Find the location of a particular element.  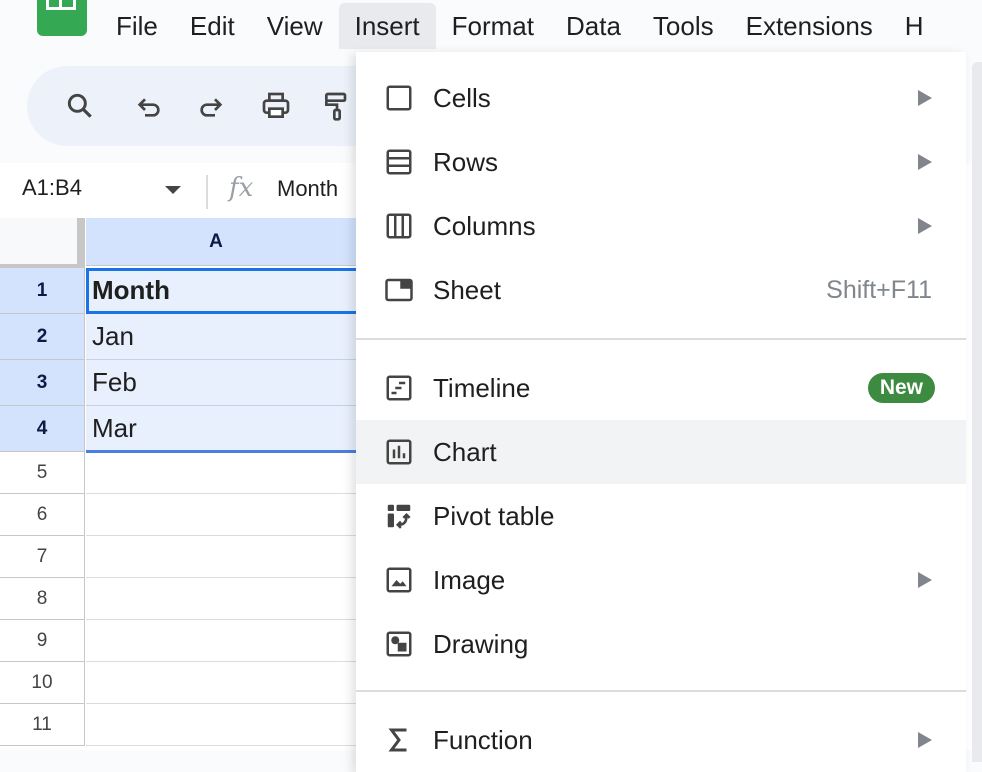

menu-view: View is located at coordinates (295, 26).